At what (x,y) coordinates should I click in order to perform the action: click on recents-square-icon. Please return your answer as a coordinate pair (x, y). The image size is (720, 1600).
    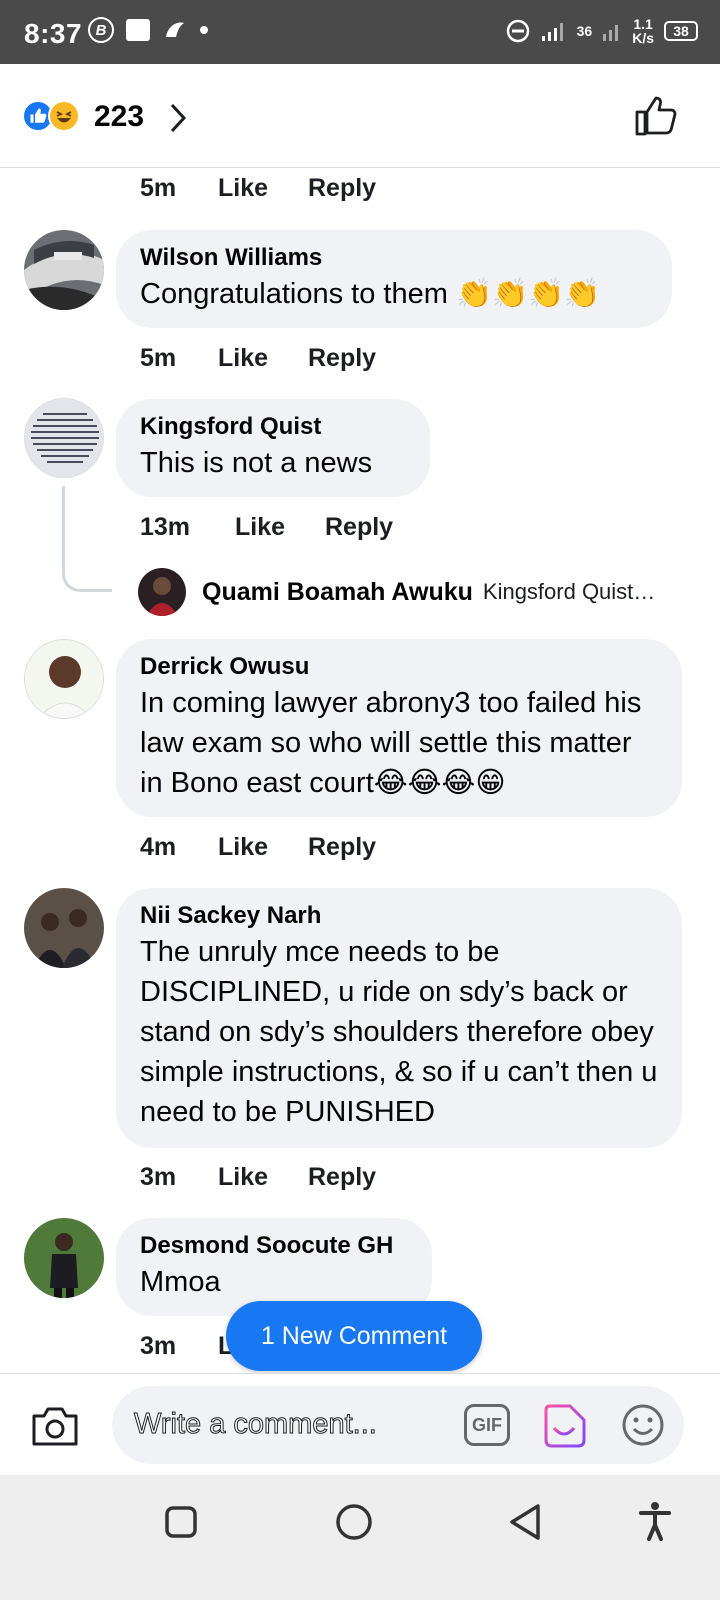
    Looking at the image, I should click on (181, 1522).